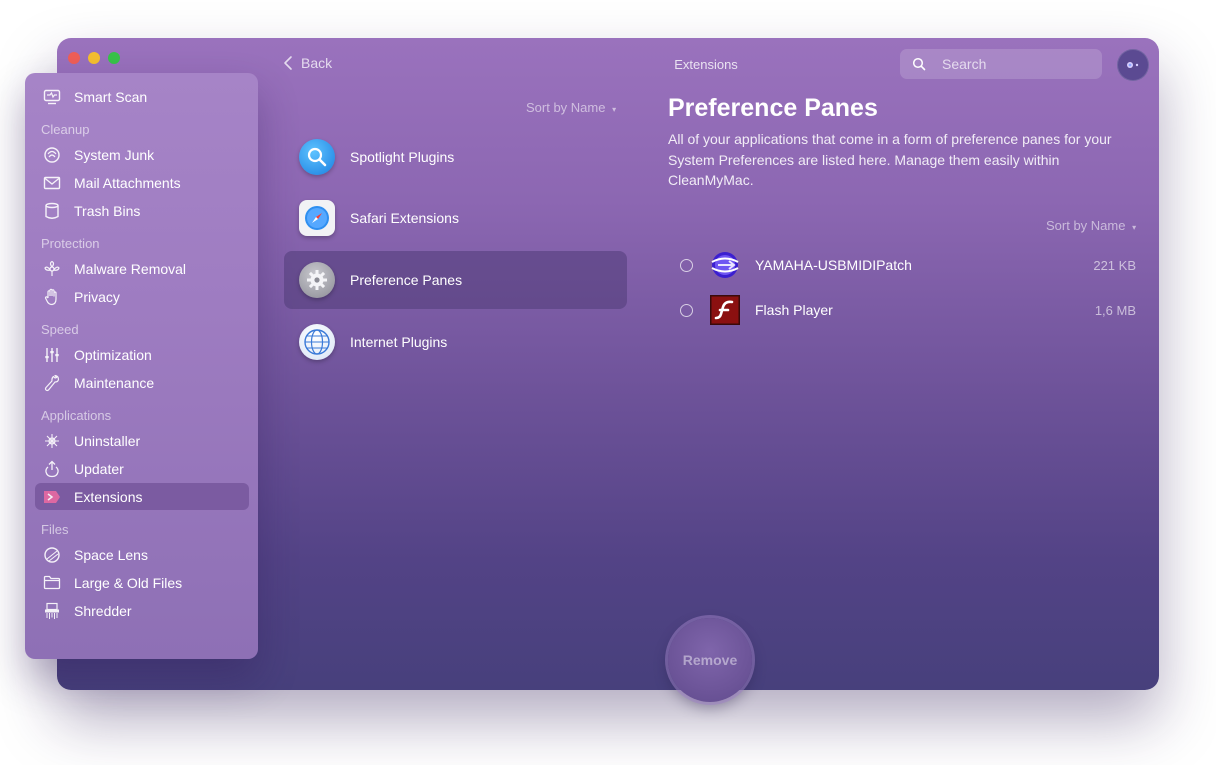 The image size is (1216, 765). Describe the element at coordinates (725, 265) in the screenshot. I see `yamaha-icon` at that location.